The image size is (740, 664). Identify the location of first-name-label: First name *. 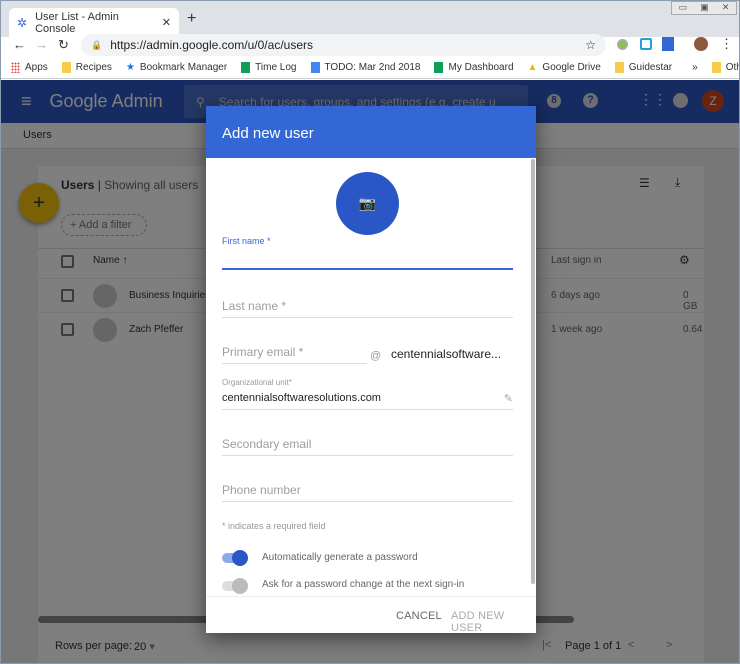
(246, 241).